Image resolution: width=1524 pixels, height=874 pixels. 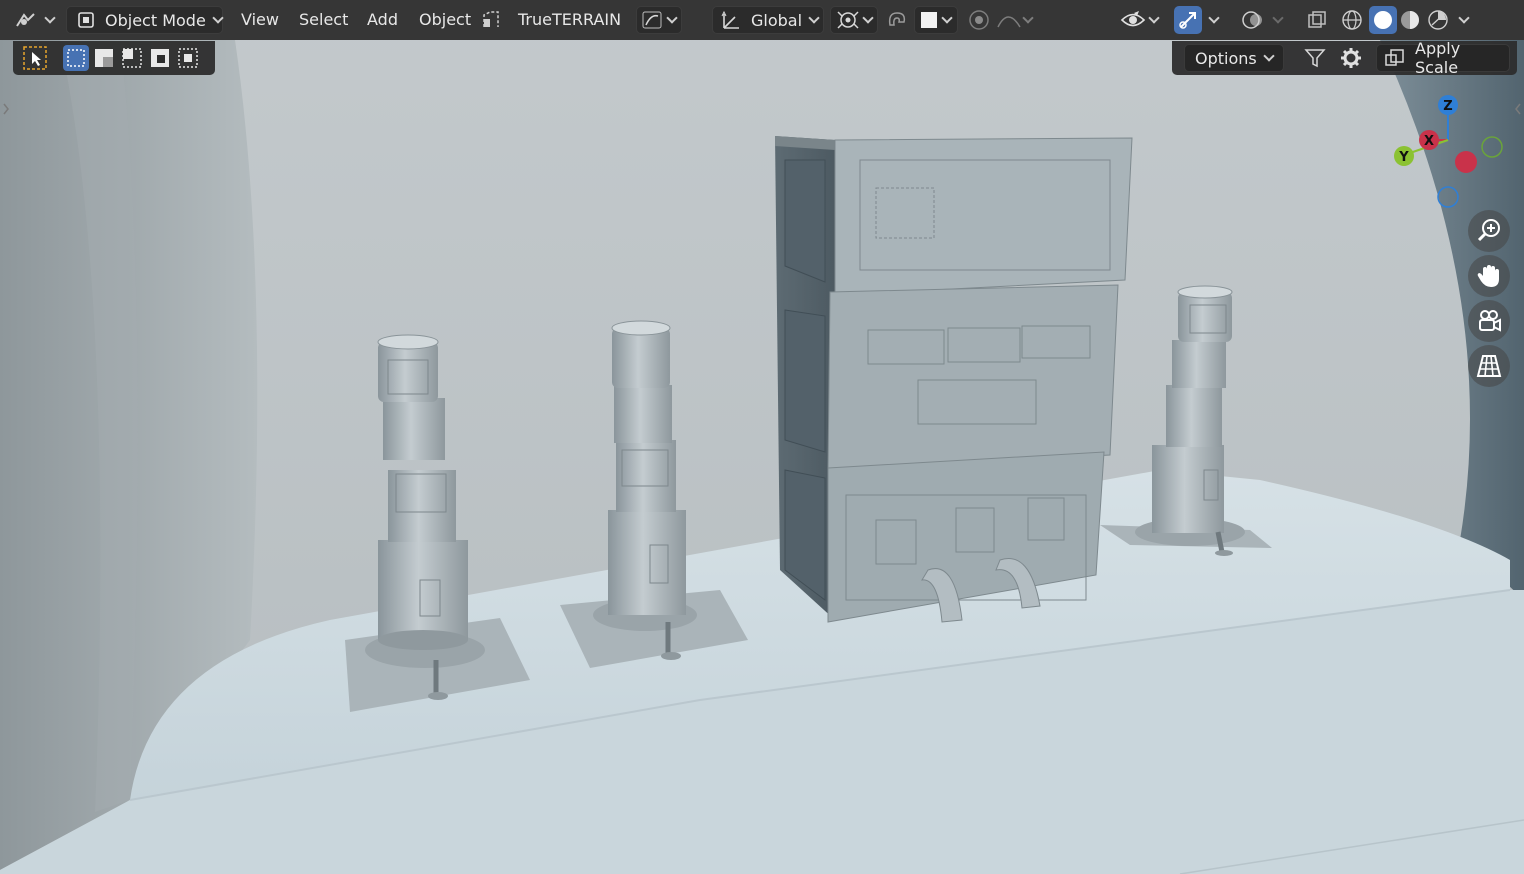 I want to click on solid-shading-icon, so click(x=1383, y=20).